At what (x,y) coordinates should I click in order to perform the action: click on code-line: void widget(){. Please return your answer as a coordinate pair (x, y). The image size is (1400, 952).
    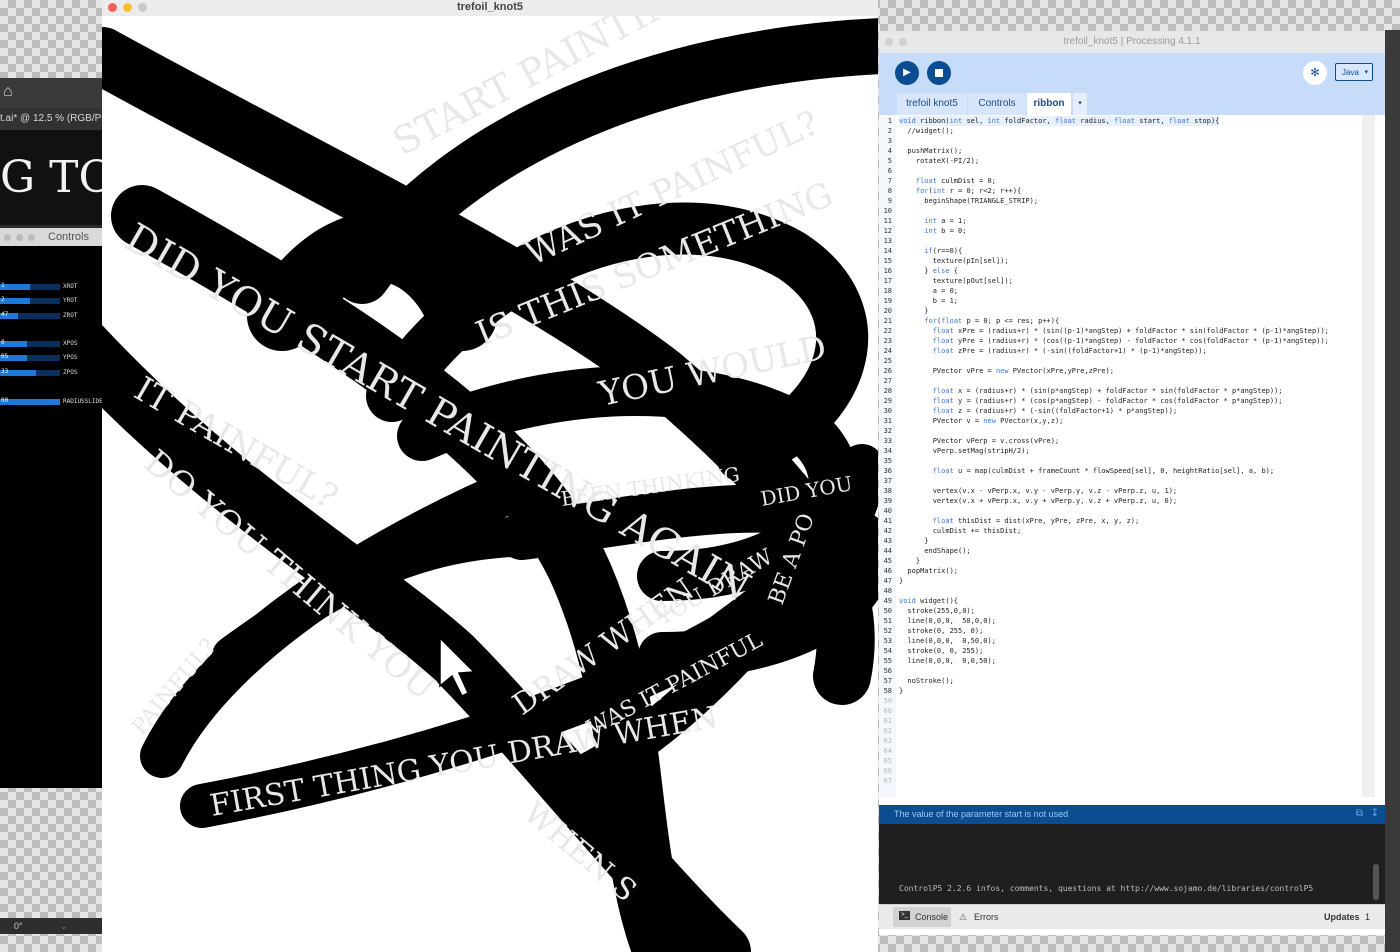
    Looking at the image, I should click on (928, 601).